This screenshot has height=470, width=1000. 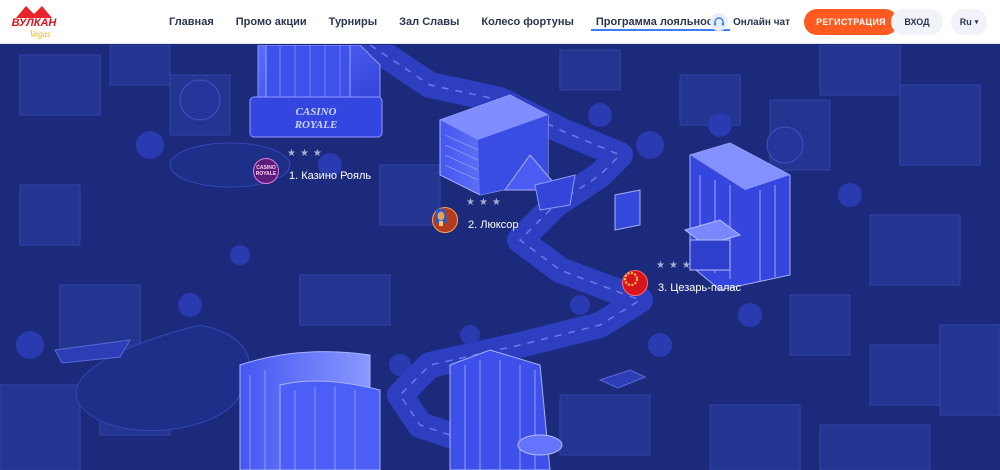 What do you see at coordinates (527, 22) in the screenshot?
I see `nav-item-wheel-of-fortune: Колесо фортуны` at bounding box center [527, 22].